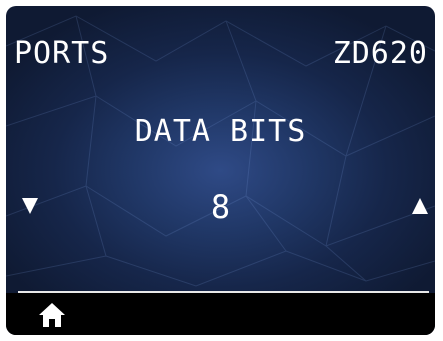 The height and width of the screenshot is (341, 443). Describe the element at coordinates (220, 131) in the screenshot. I see `setting-label: DATA BITS` at that location.